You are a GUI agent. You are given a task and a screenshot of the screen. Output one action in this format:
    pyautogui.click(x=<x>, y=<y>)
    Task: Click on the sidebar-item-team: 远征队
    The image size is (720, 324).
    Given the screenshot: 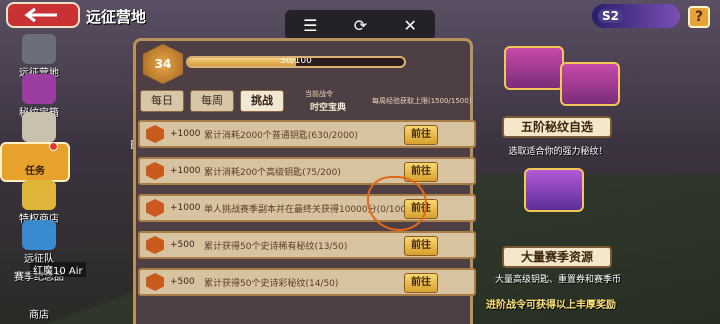 What is the action you would take?
    pyautogui.click(x=39, y=242)
    